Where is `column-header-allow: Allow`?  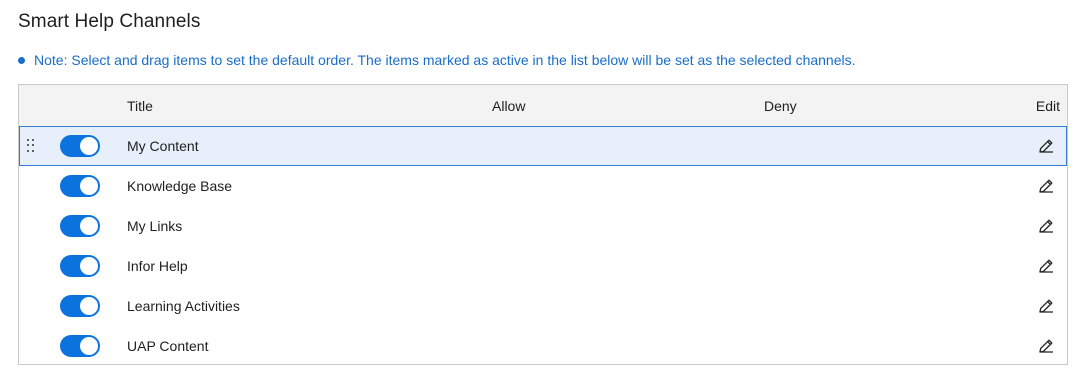 column-header-allow: Allow is located at coordinates (509, 106).